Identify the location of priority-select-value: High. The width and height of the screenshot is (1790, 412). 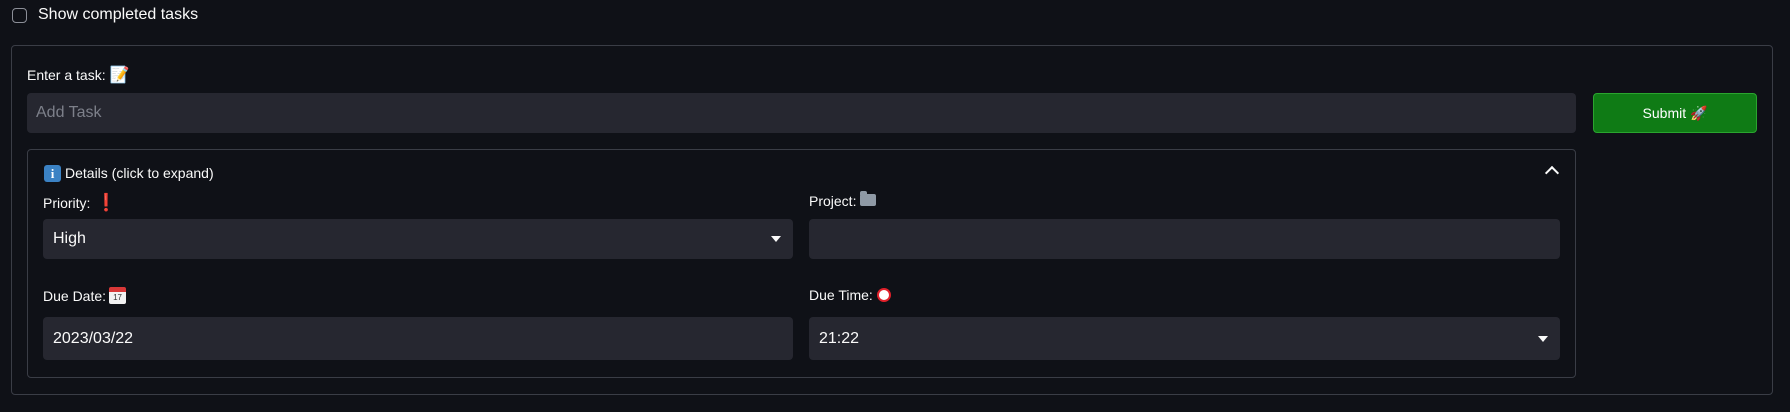
(69, 238).